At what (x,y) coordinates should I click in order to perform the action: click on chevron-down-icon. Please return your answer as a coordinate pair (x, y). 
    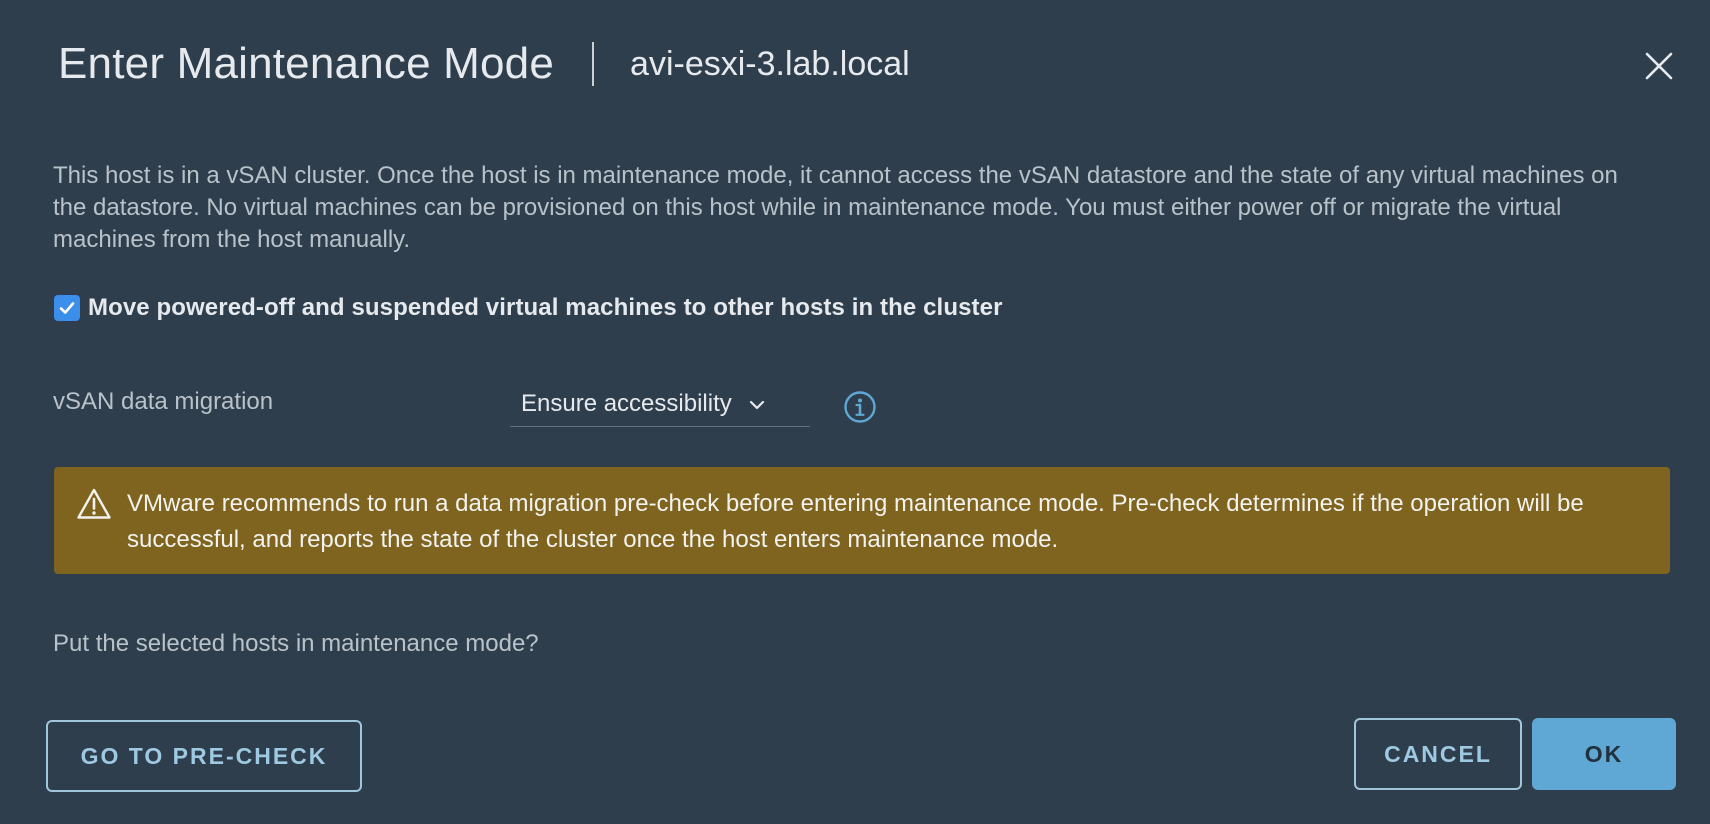
    Looking at the image, I should click on (756, 405).